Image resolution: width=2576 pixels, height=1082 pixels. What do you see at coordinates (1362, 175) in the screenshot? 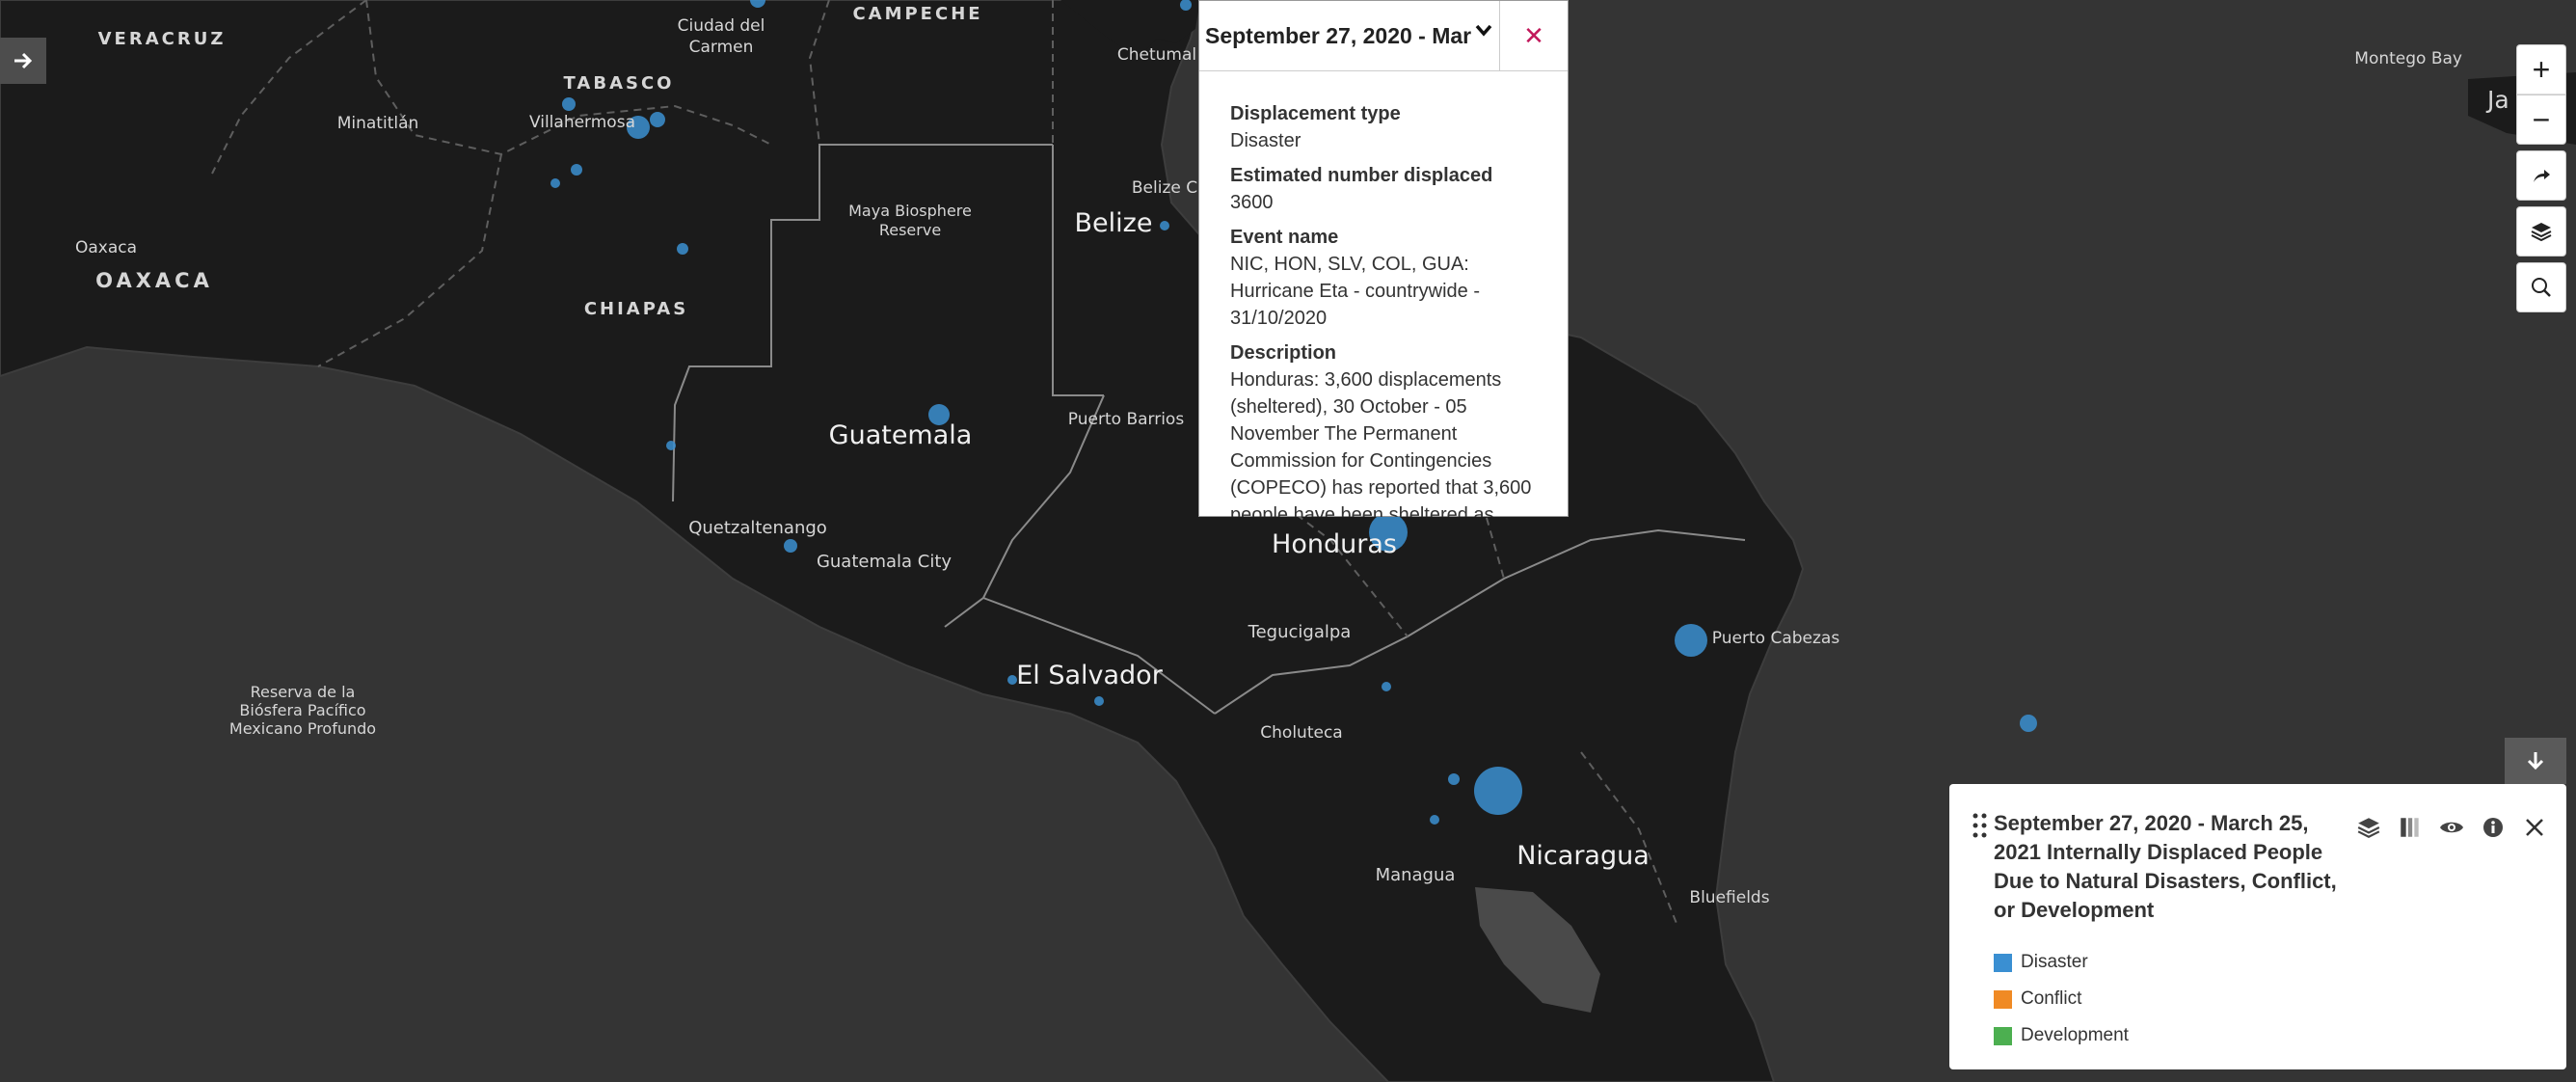
I see `field-label: Estimated number displaced` at bounding box center [1362, 175].